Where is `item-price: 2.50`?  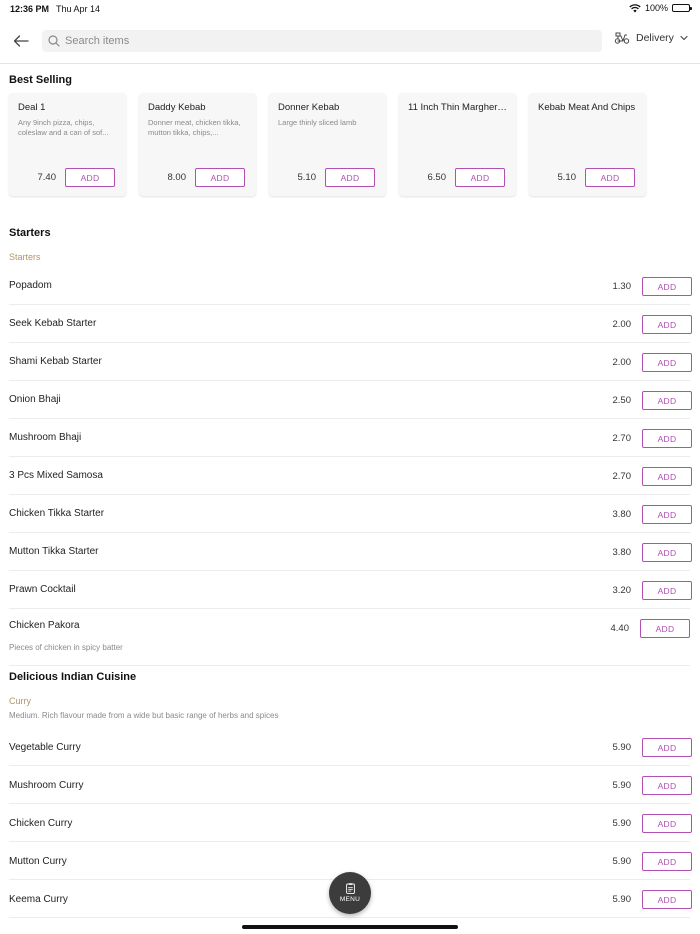 item-price: 2.50 is located at coordinates (622, 400).